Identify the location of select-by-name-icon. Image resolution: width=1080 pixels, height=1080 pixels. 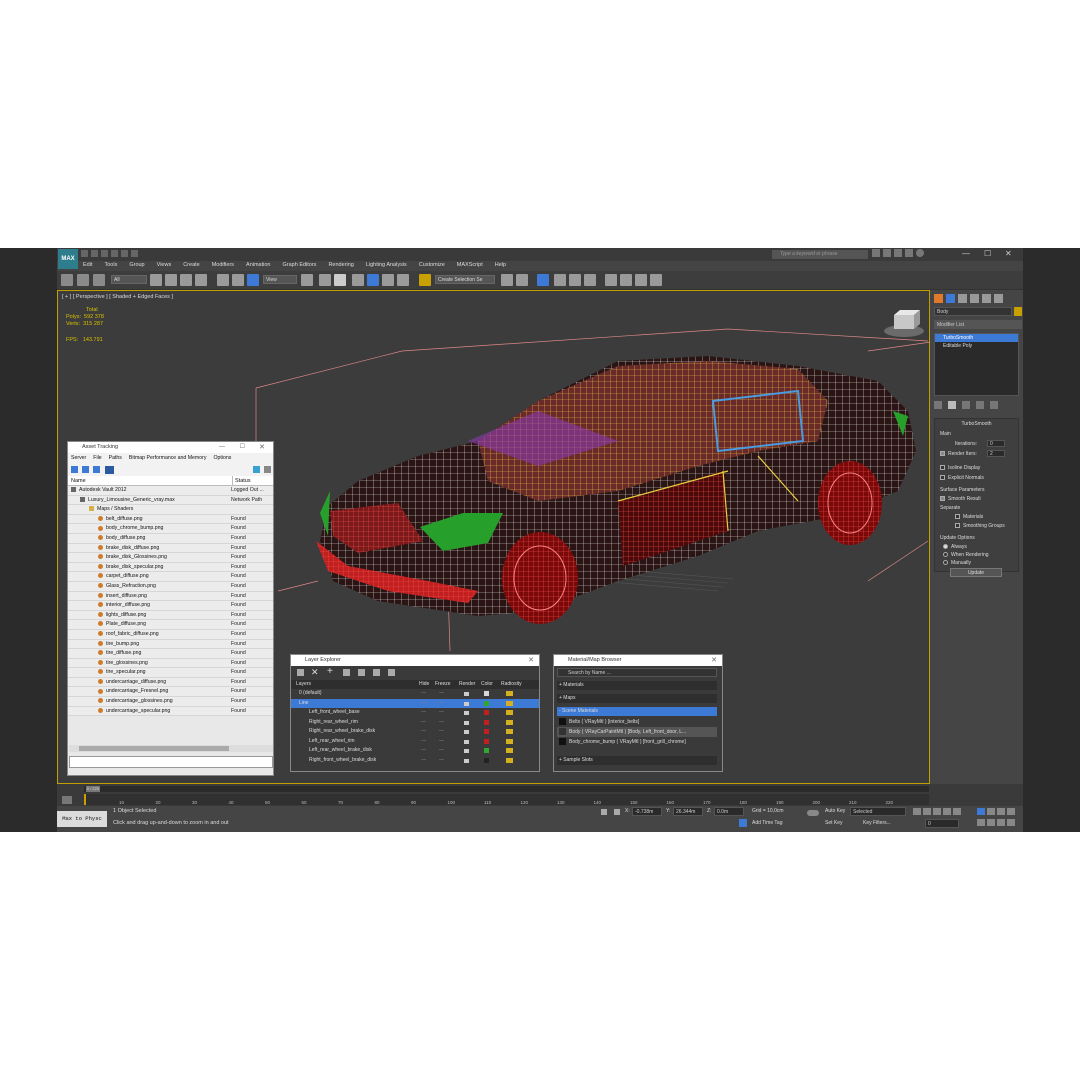
(171, 280).